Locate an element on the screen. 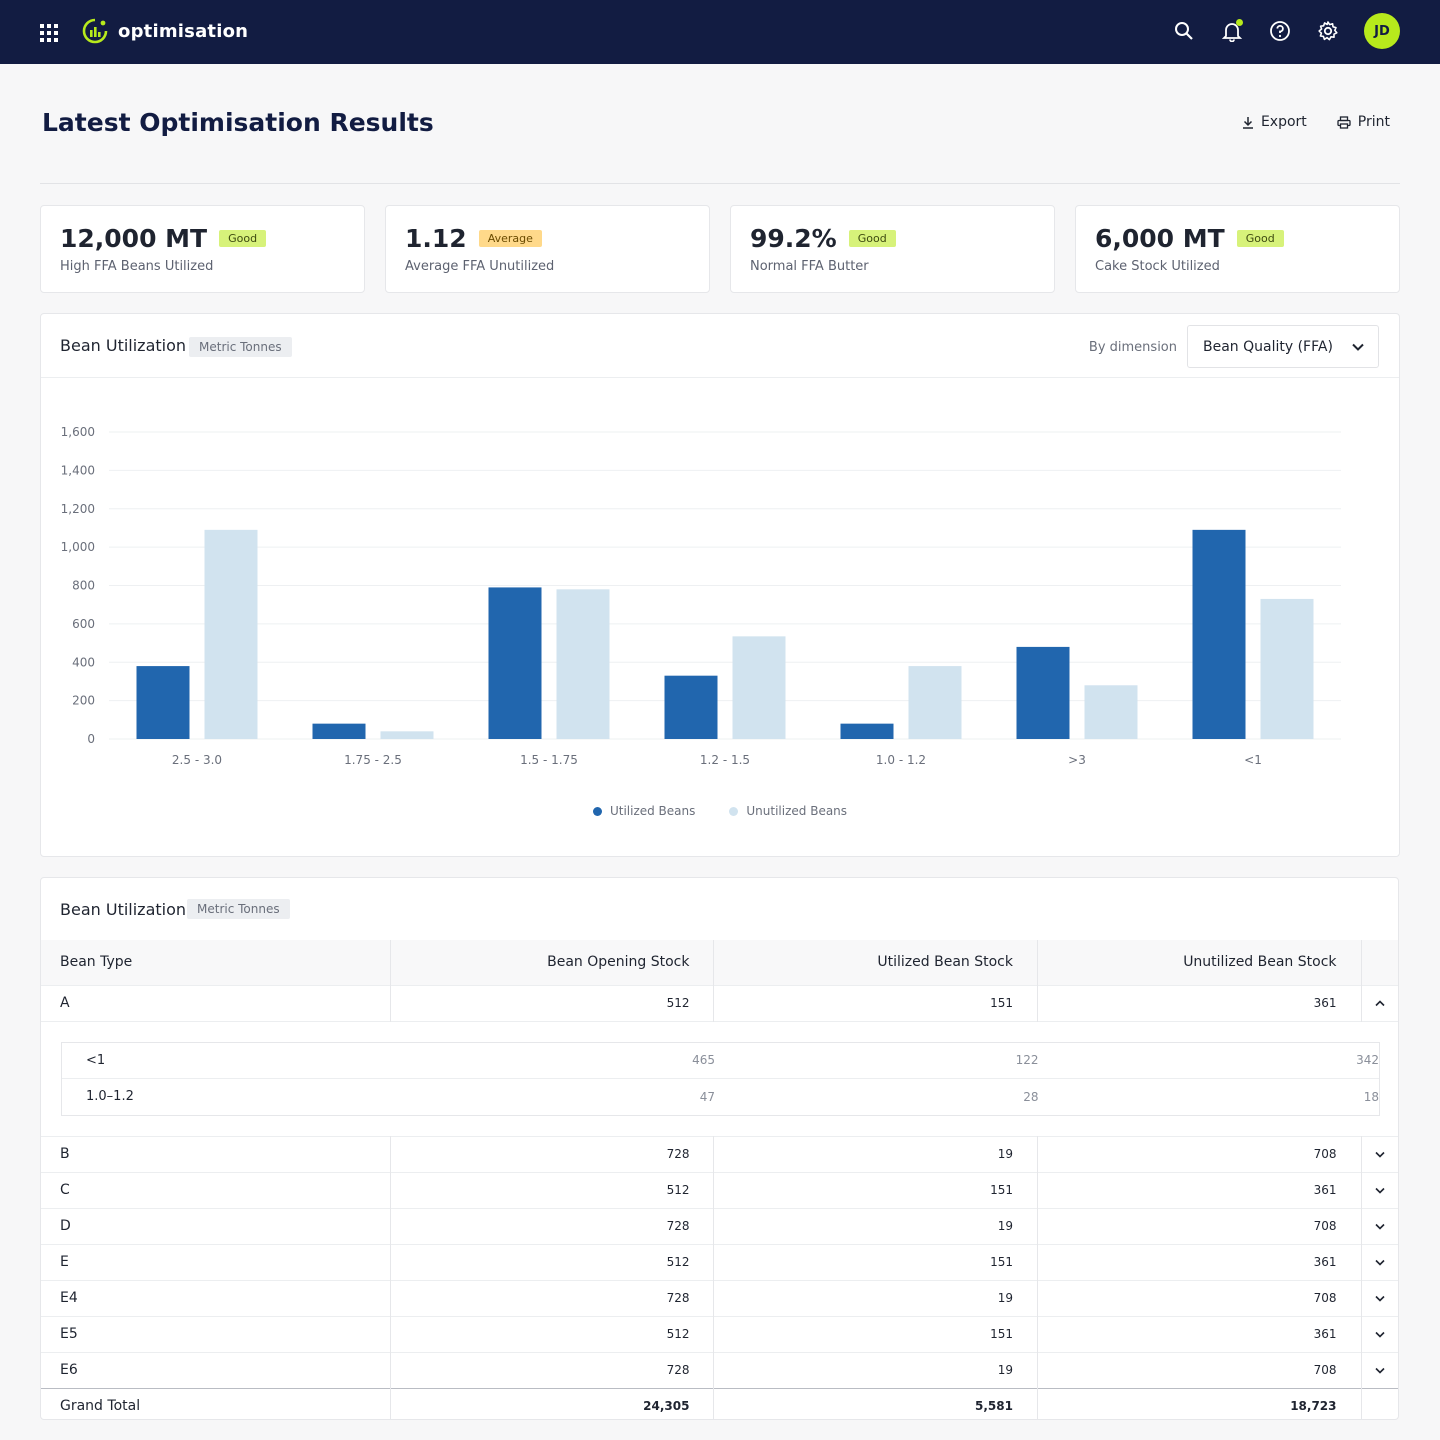 The width and height of the screenshot is (1440, 1440). printer-icon is located at coordinates (1344, 122).